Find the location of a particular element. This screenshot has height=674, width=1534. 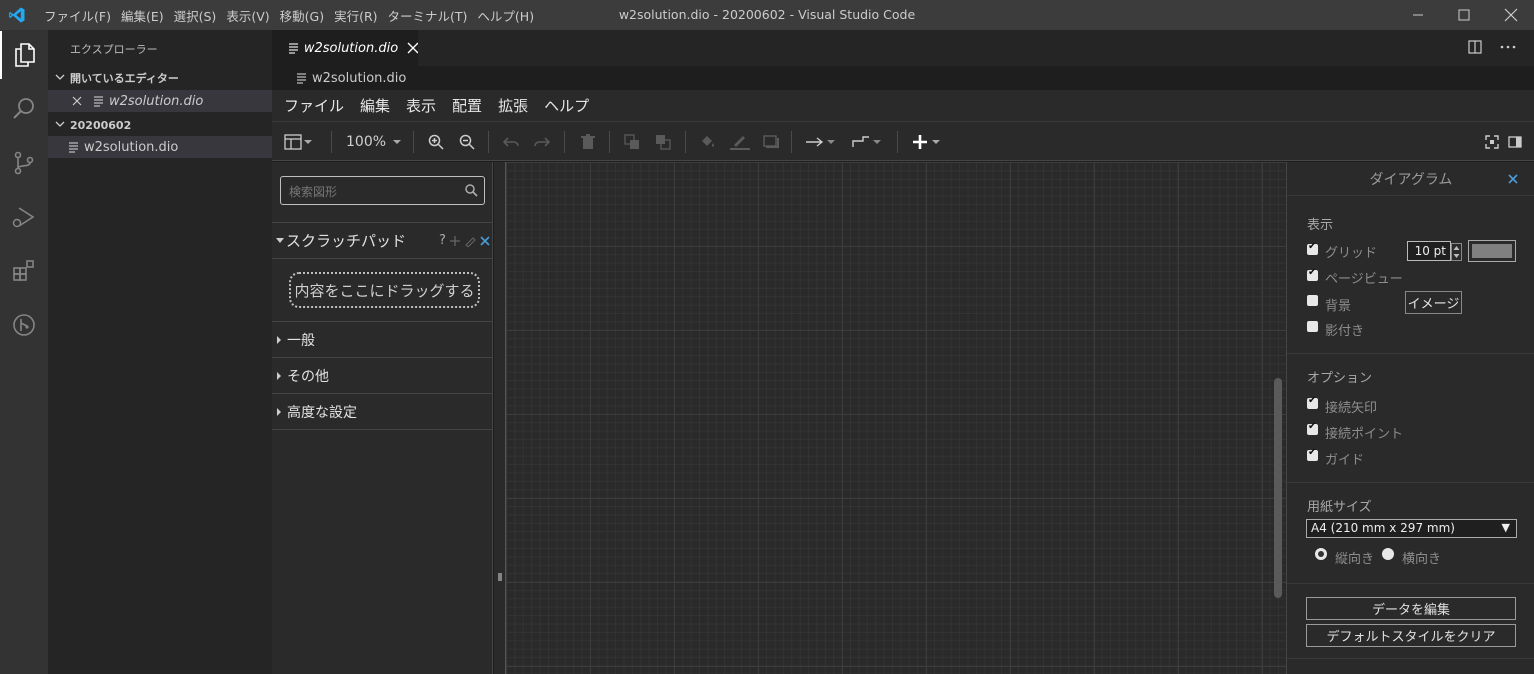

section-misc: その他 is located at coordinates (382, 375).